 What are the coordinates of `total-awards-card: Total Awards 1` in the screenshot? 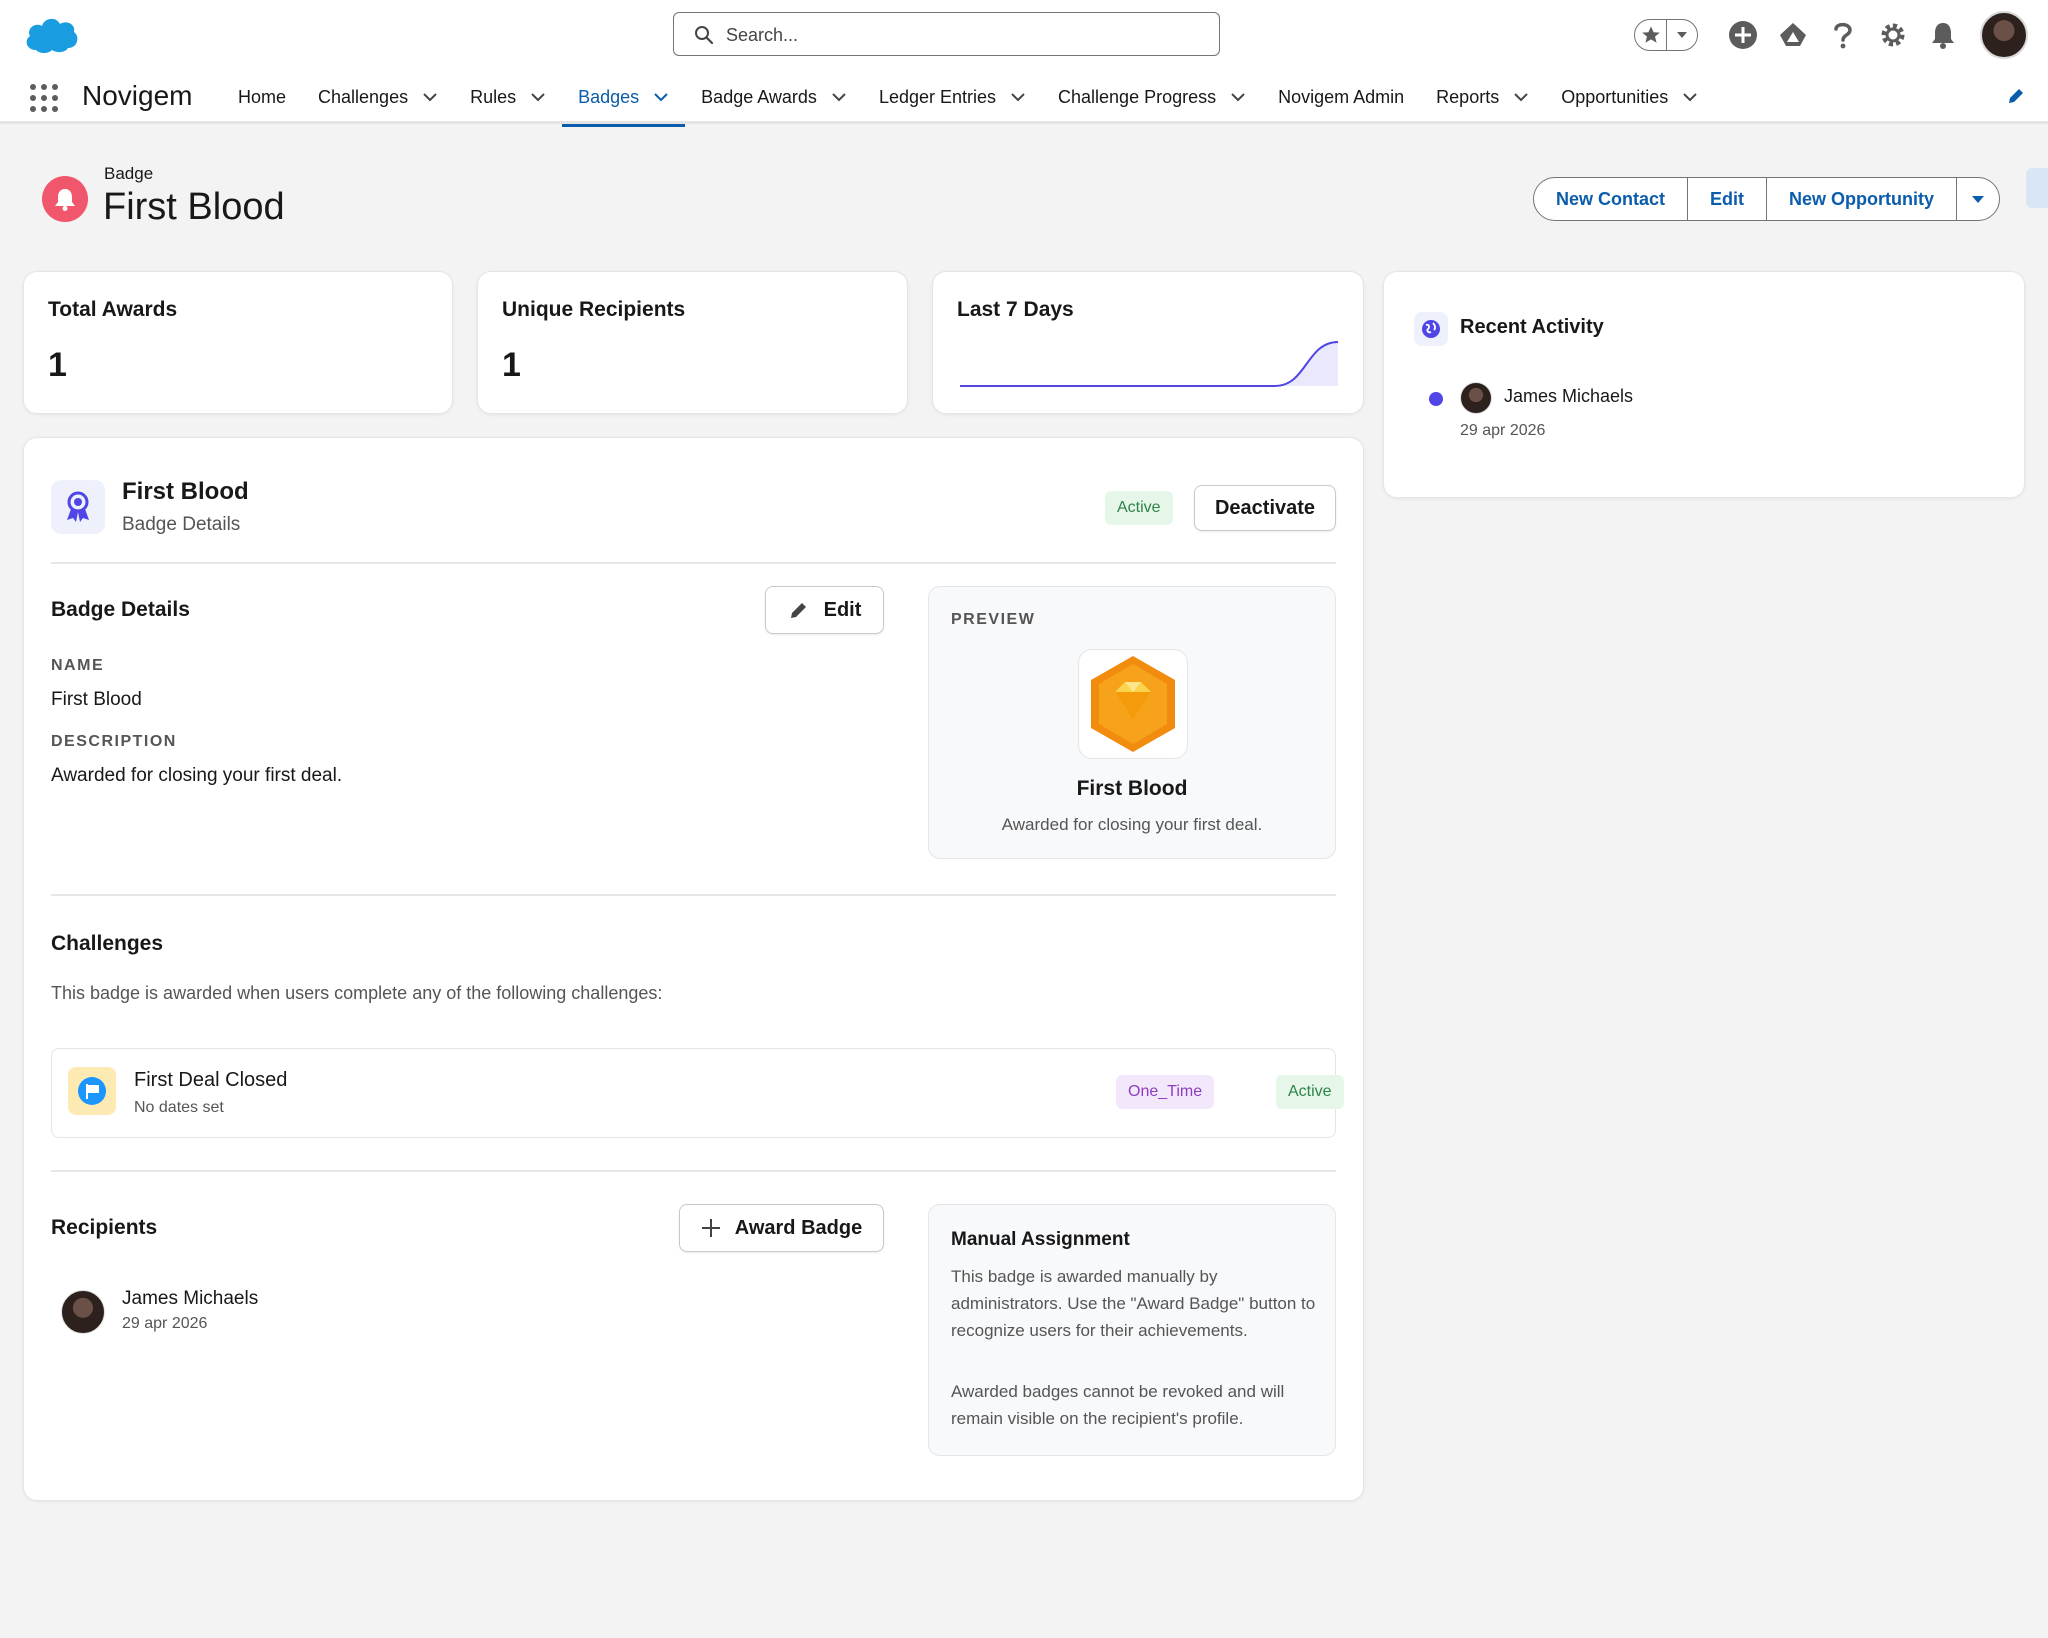 It's located at (238, 342).